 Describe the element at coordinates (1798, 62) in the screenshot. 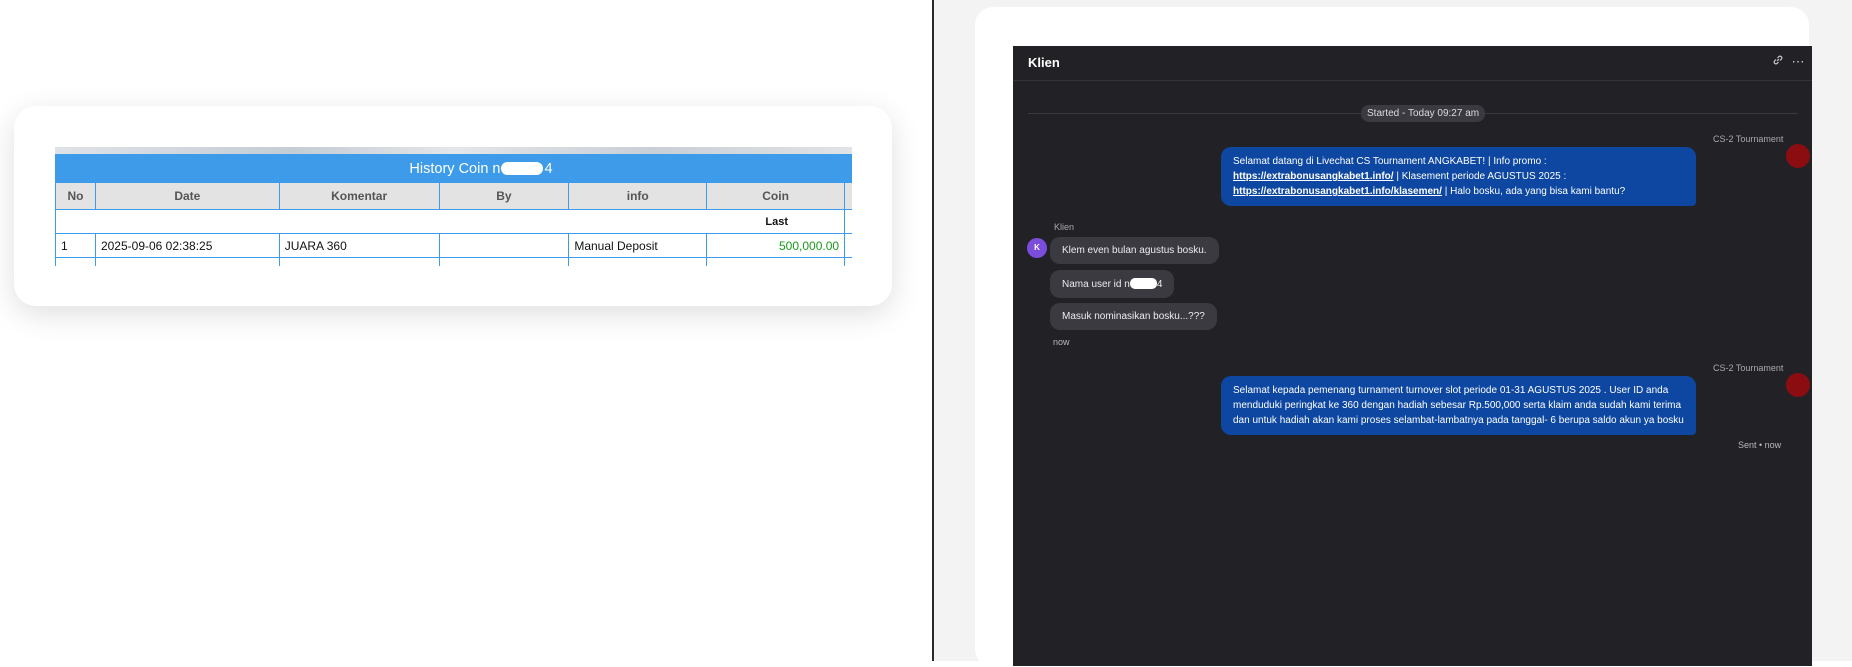

I see `more-icon: ⋯` at that location.